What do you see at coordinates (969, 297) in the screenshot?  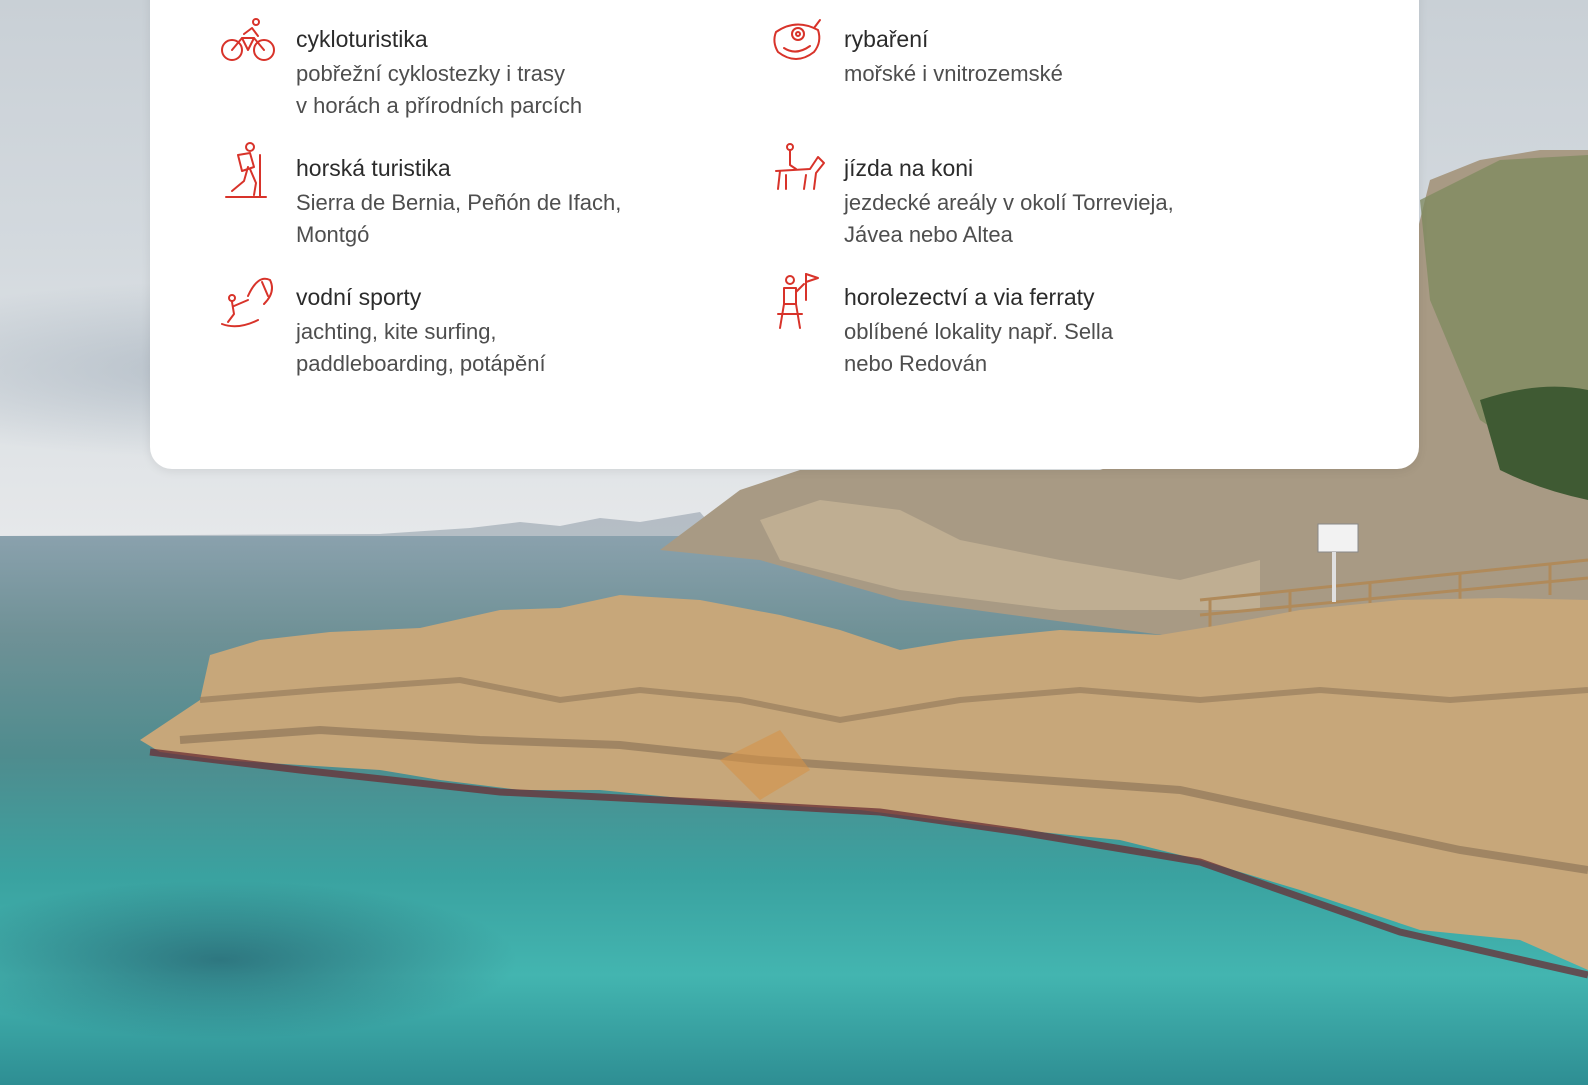 I see `activity-title: horolezectví a via ferraty` at bounding box center [969, 297].